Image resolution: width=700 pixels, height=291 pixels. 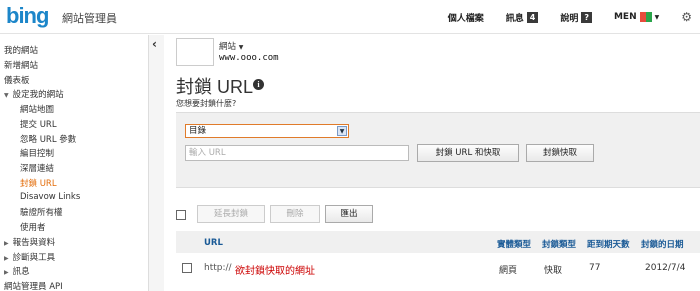 What do you see at coordinates (187, 268) in the screenshot?
I see `row-checkbox` at bounding box center [187, 268].